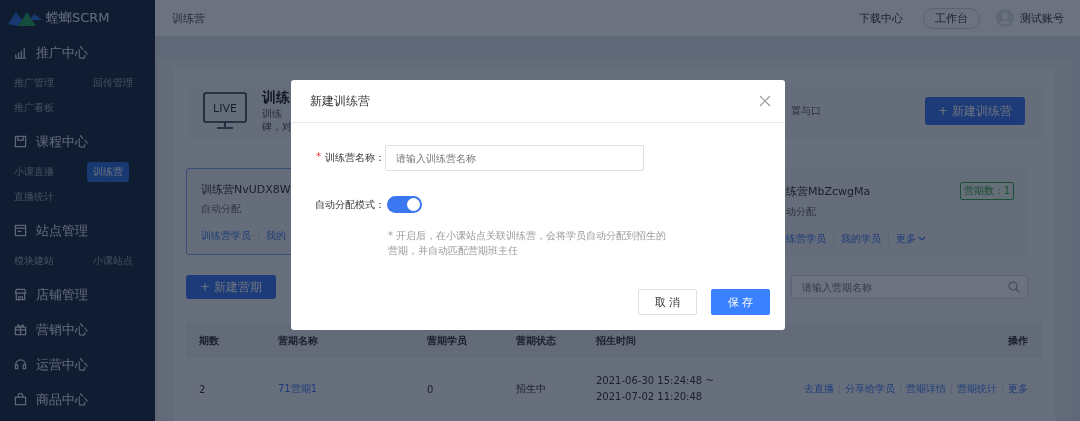 The height and width of the screenshot is (421, 1080). Describe the element at coordinates (189, 18) in the screenshot. I see `breadcrumb: 训练营` at that location.